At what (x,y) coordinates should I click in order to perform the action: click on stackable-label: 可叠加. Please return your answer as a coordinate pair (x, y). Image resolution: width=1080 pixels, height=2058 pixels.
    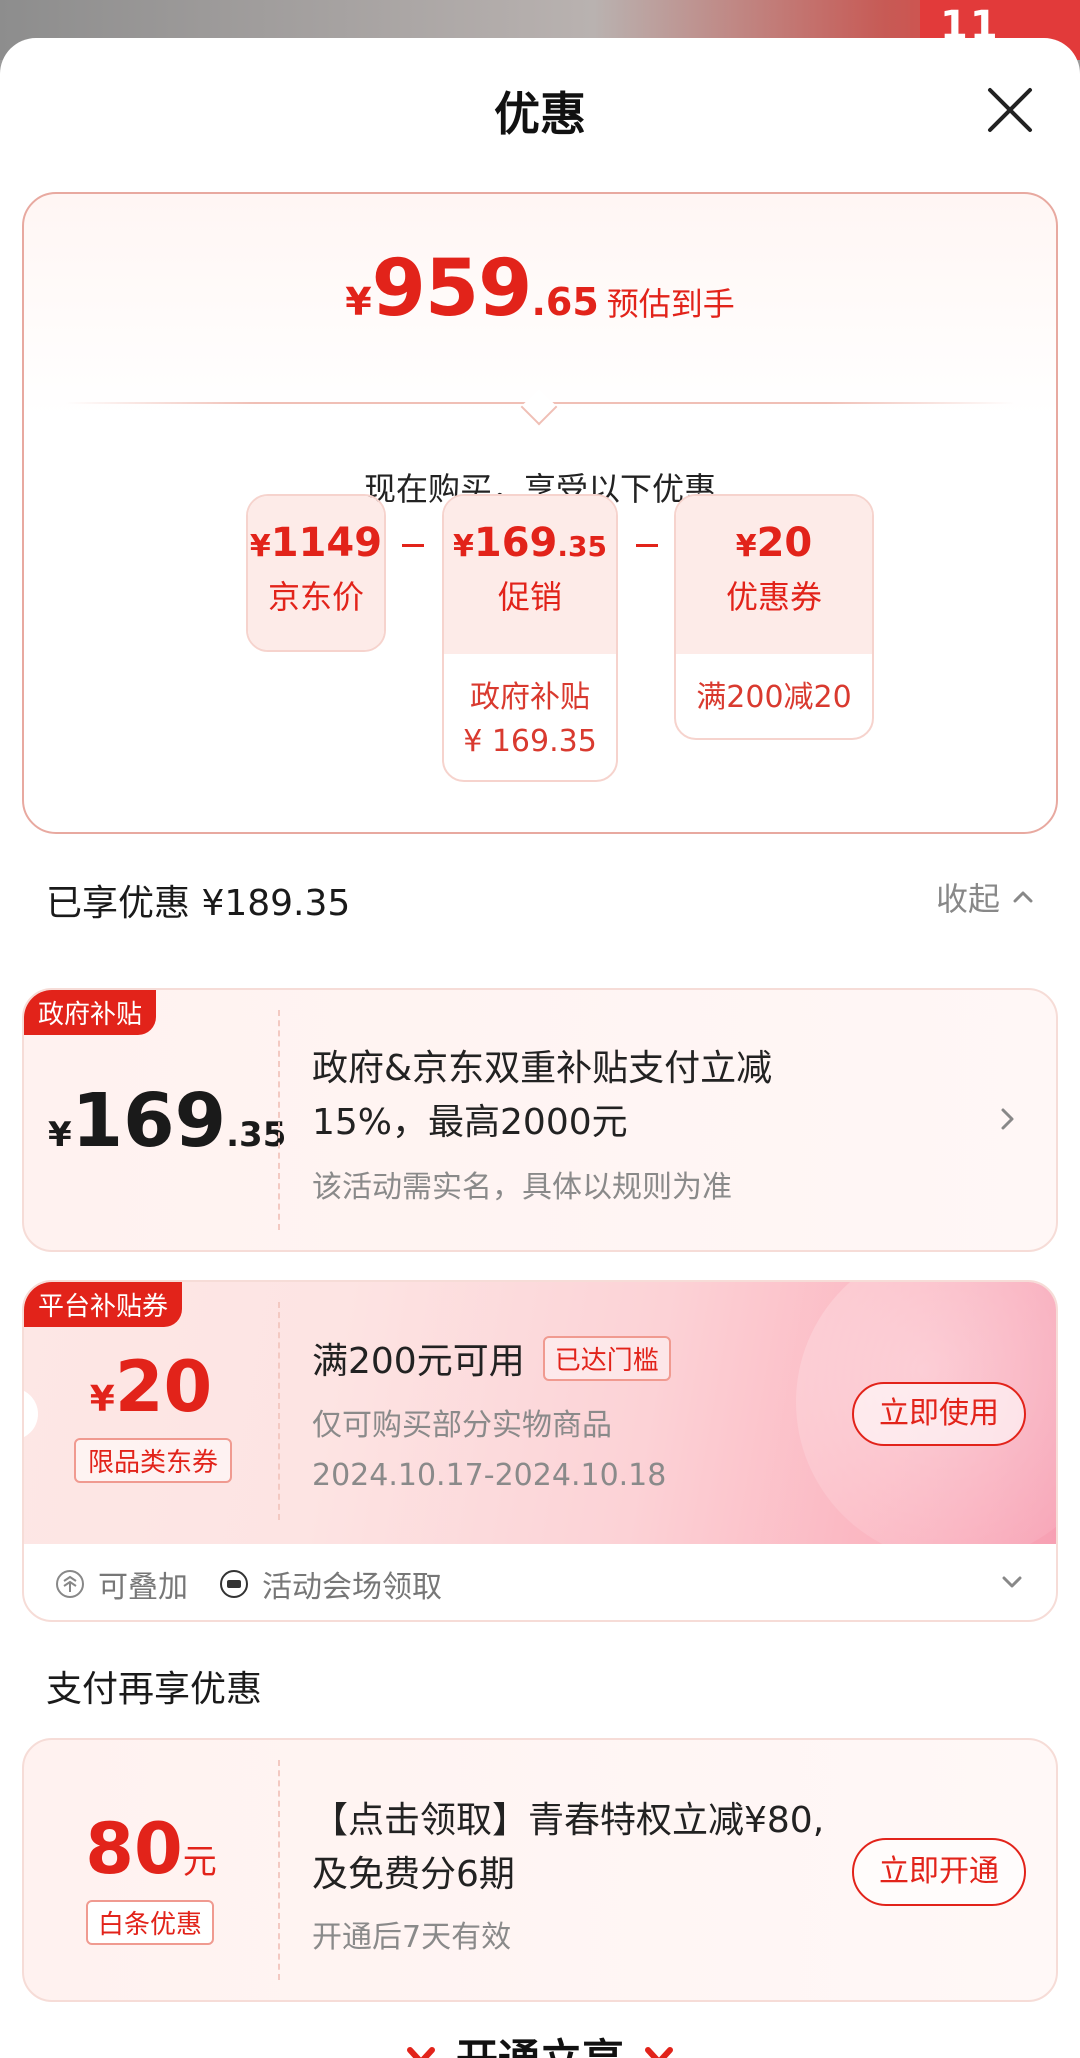
    Looking at the image, I should click on (143, 1587).